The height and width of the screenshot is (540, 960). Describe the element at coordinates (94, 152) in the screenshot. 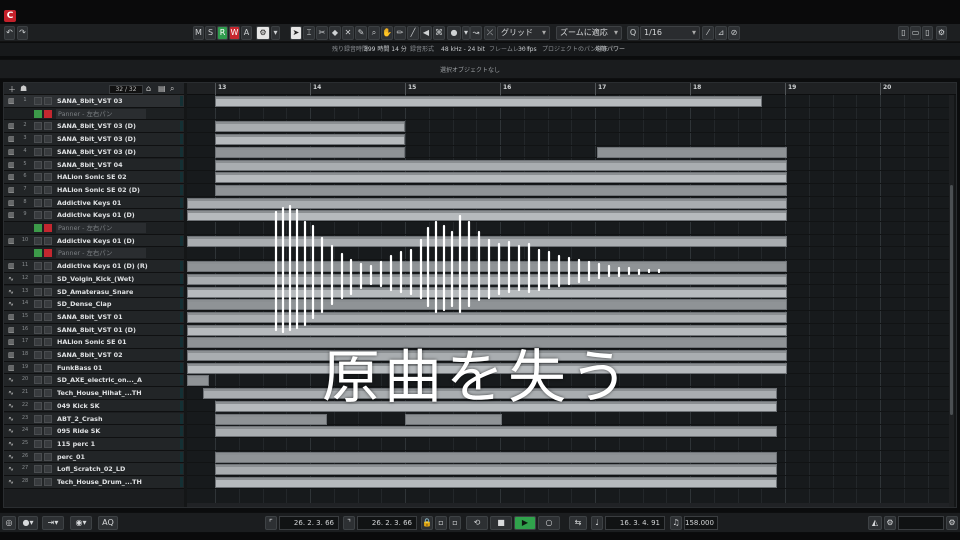

I see `track-row: ▥ 4 SANA_8bit_VST 03 (D)` at that location.